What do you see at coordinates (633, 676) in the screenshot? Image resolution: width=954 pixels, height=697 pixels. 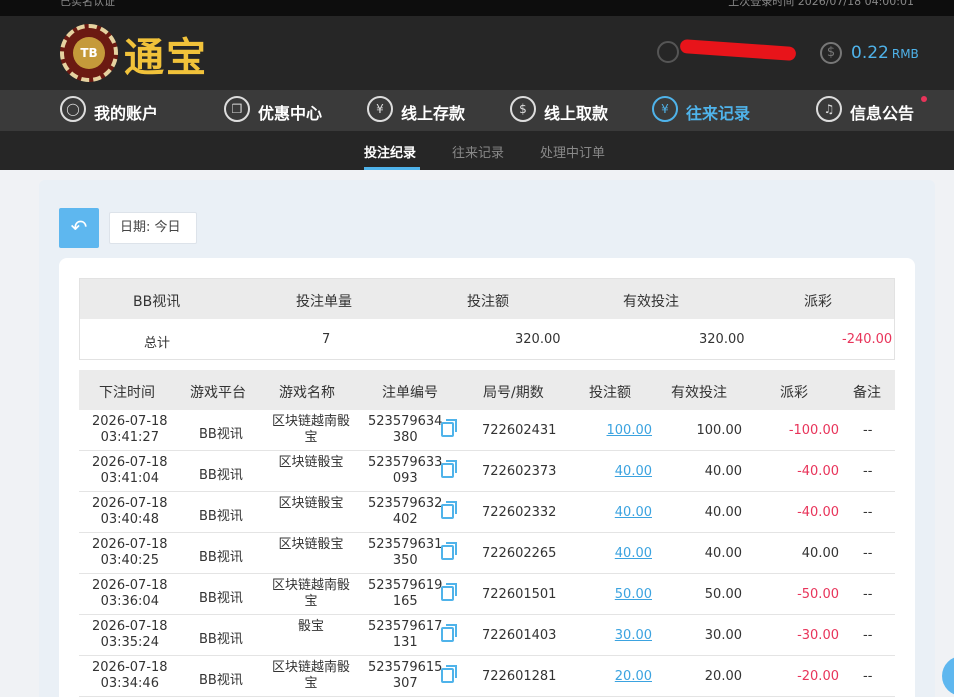 I see `bet-amount-link: 20.00` at bounding box center [633, 676].